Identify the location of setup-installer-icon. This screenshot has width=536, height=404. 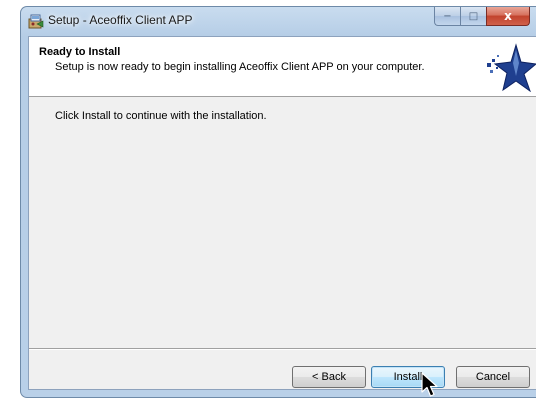
(36, 21).